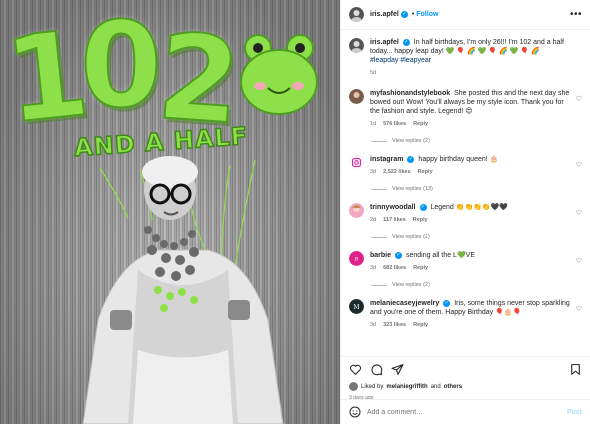 This screenshot has width=590, height=424. Describe the element at coordinates (394, 325) in the screenshot. I see `comment-likes: 323 likes` at that location.